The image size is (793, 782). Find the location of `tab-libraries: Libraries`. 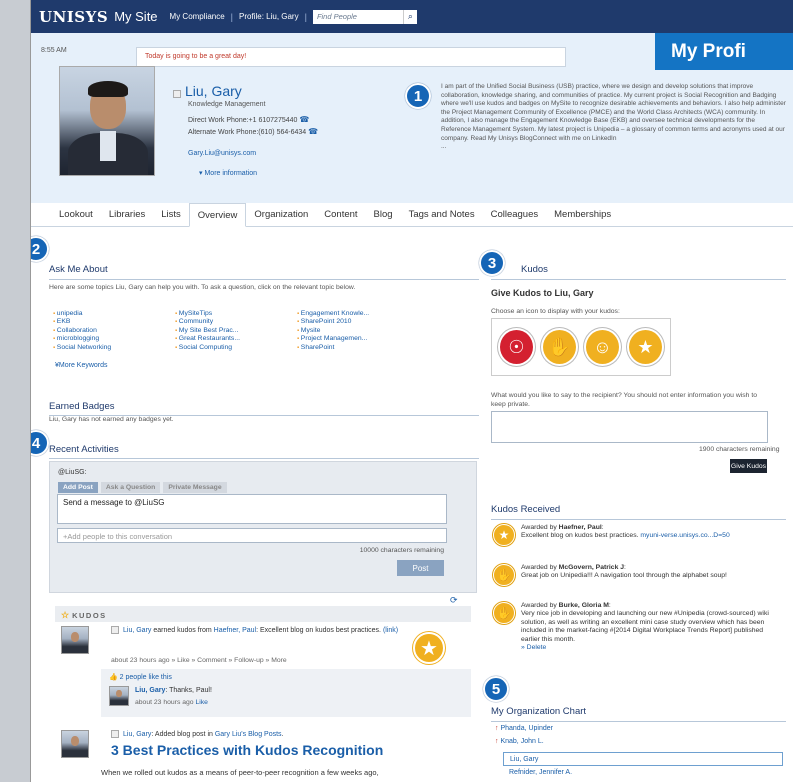

tab-libraries: Libraries is located at coordinates (127, 215).